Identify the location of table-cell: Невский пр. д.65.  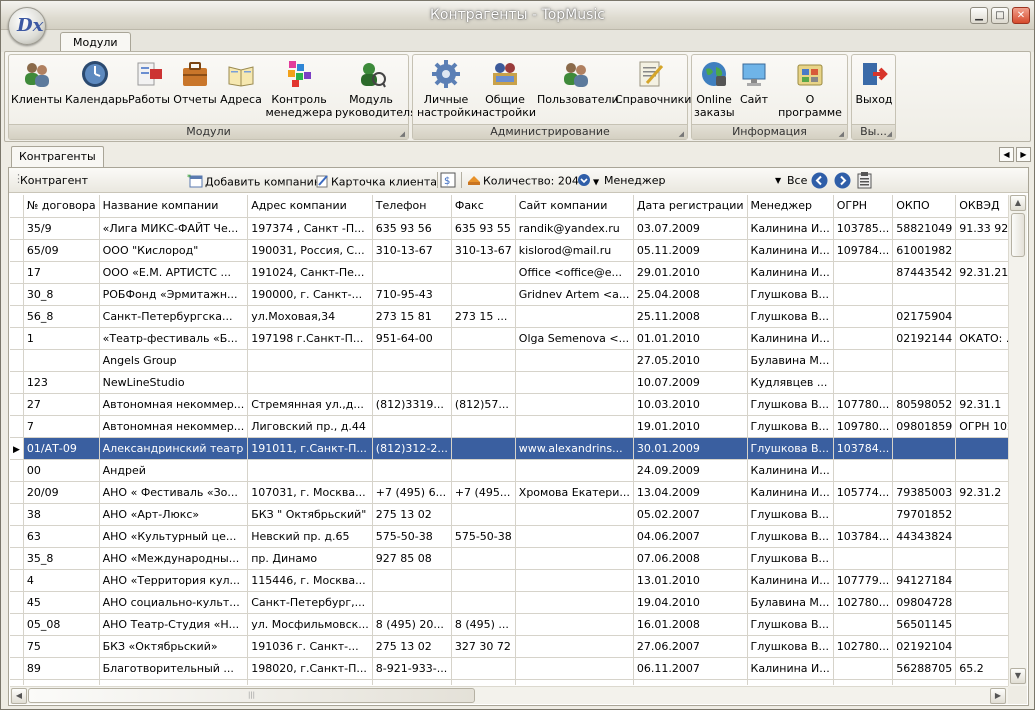
(310, 536).